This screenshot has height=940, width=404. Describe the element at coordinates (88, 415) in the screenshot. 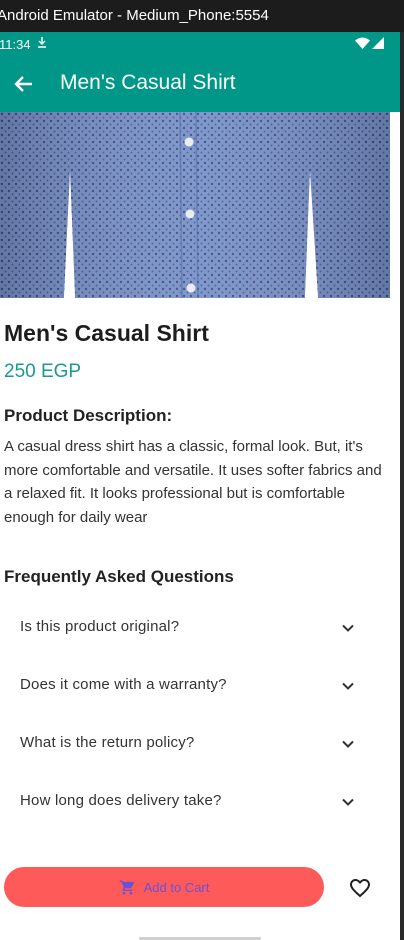

I see `description-heading: Product Description:` at that location.